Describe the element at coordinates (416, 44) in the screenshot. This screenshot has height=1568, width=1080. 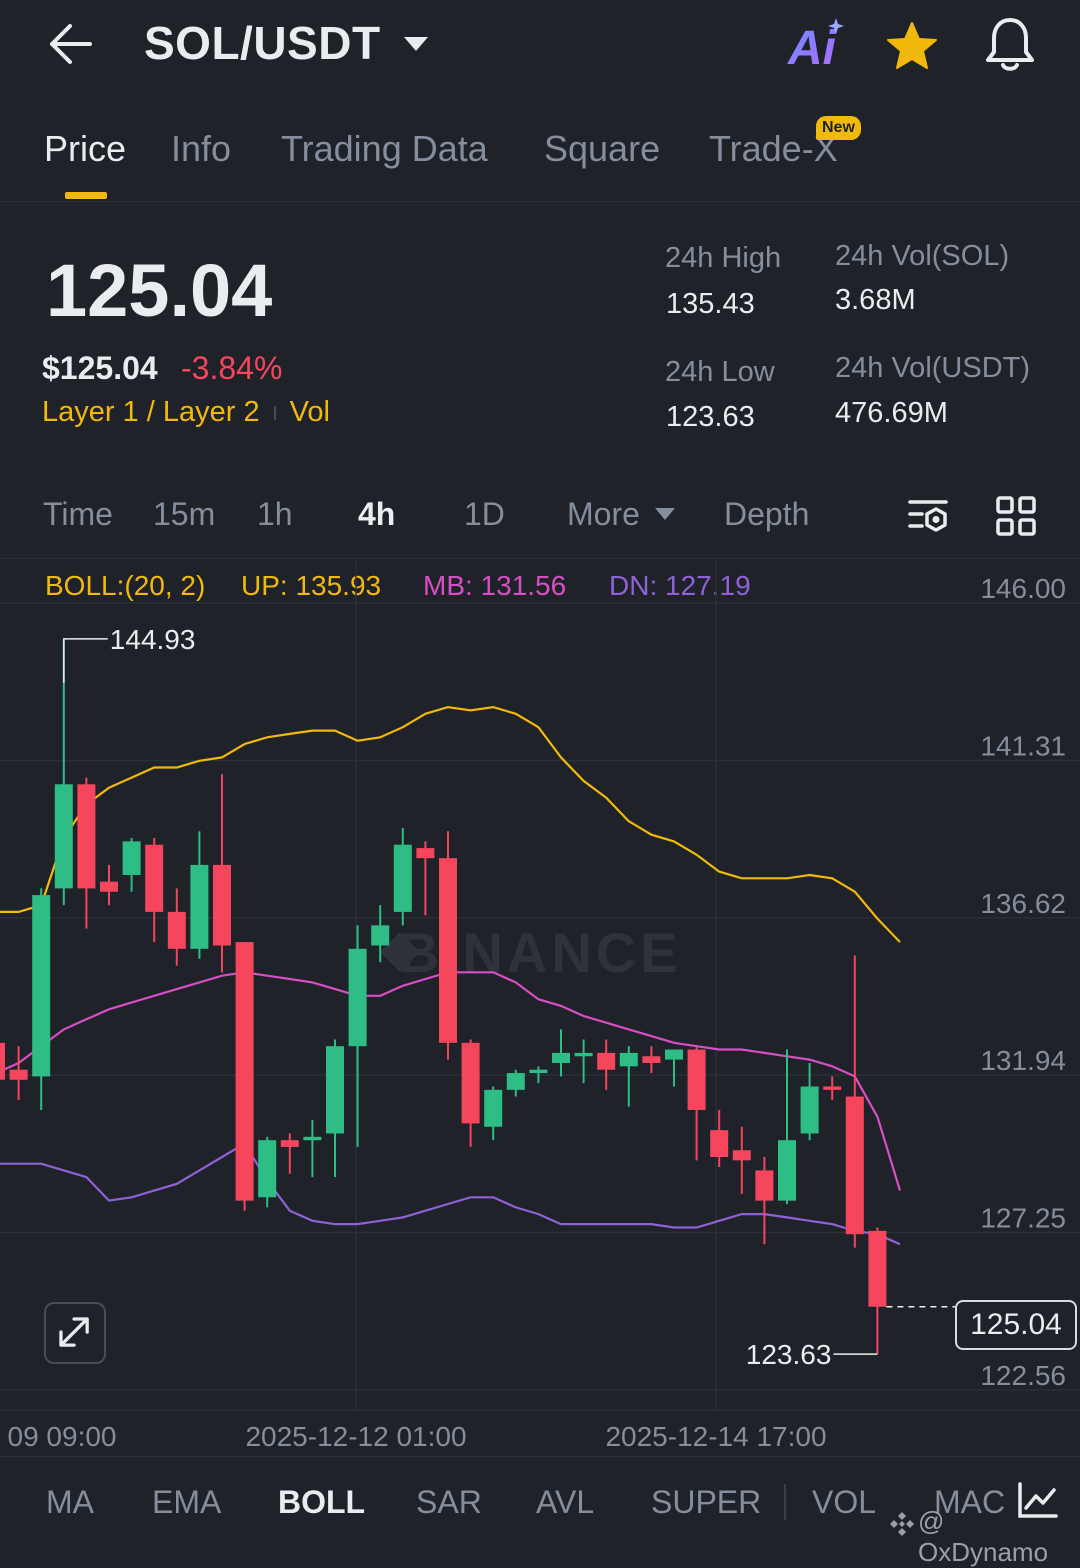
I see `chevron-down-icon` at that location.